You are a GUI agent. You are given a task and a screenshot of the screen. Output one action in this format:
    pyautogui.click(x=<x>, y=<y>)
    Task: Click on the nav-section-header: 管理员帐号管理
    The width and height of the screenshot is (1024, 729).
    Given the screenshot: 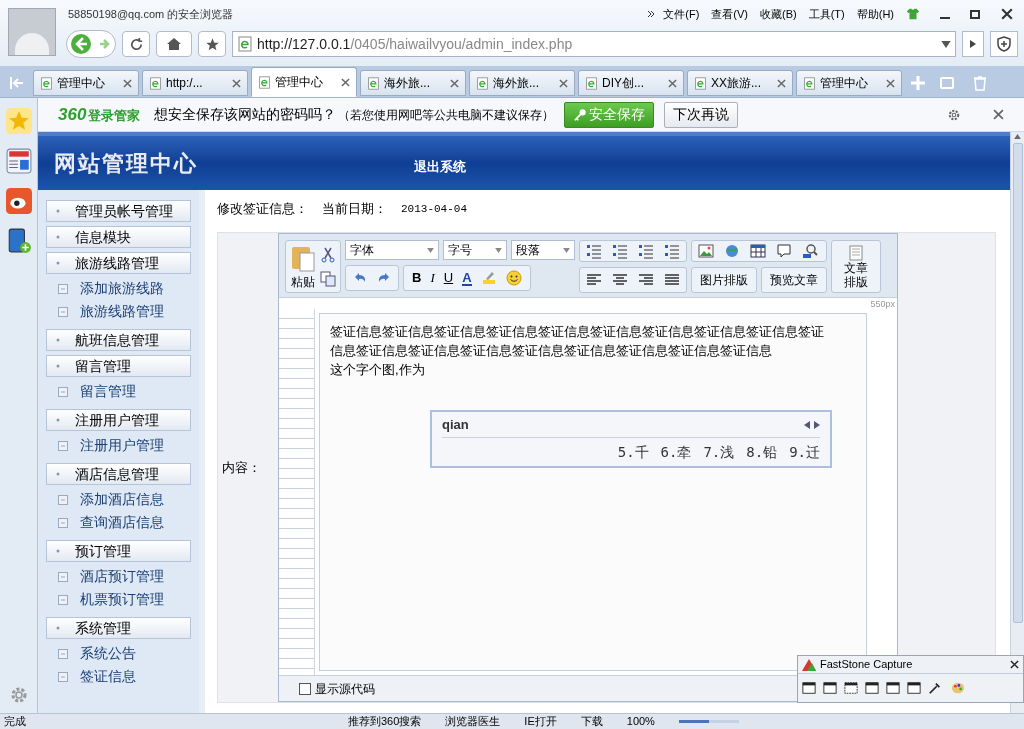 What is the action you would take?
    pyautogui.click(x=118, y=211)
    